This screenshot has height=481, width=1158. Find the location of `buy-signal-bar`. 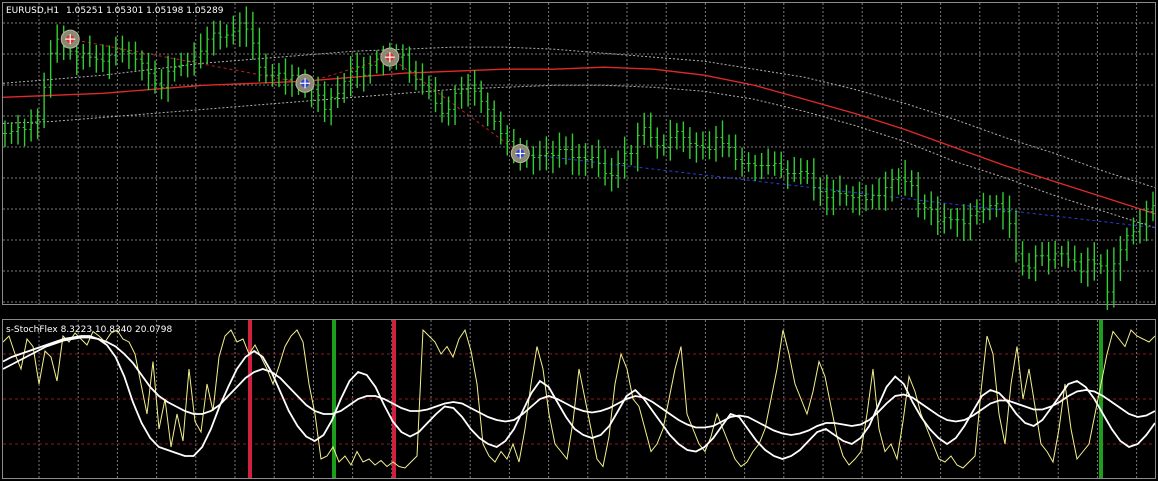

buy-signal-bar is located at coordinates (1101, 399).